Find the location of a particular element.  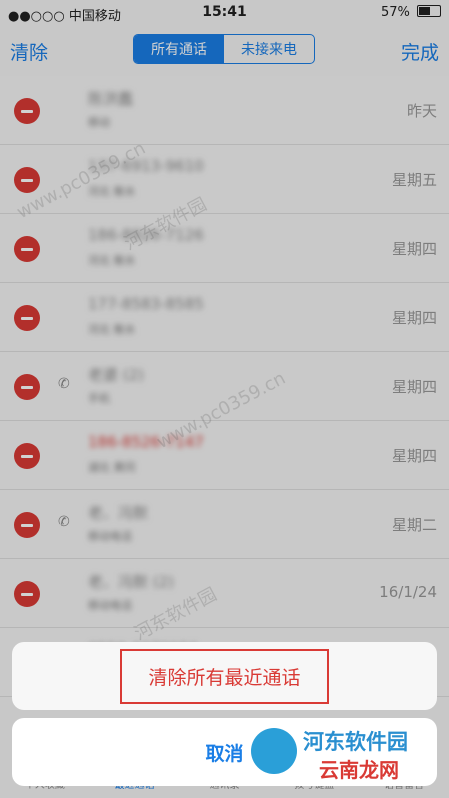

logo-subtitle: 云南龙网 is located at coordinates (359, 770).